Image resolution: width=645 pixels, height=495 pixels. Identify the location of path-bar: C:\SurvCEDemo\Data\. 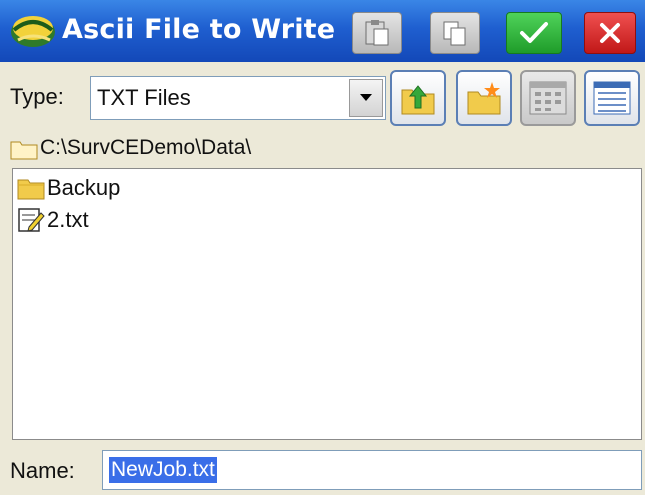
(322, 149).